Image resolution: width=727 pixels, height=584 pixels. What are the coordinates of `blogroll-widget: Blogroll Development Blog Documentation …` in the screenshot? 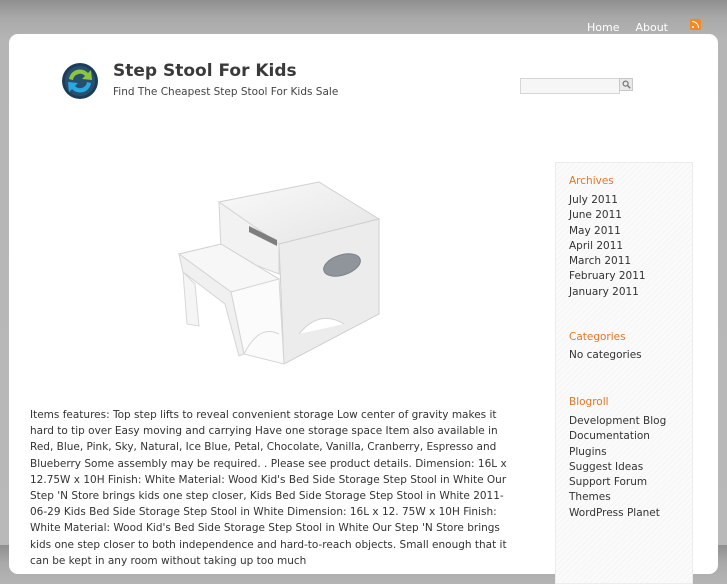 It's located at (617, 458).